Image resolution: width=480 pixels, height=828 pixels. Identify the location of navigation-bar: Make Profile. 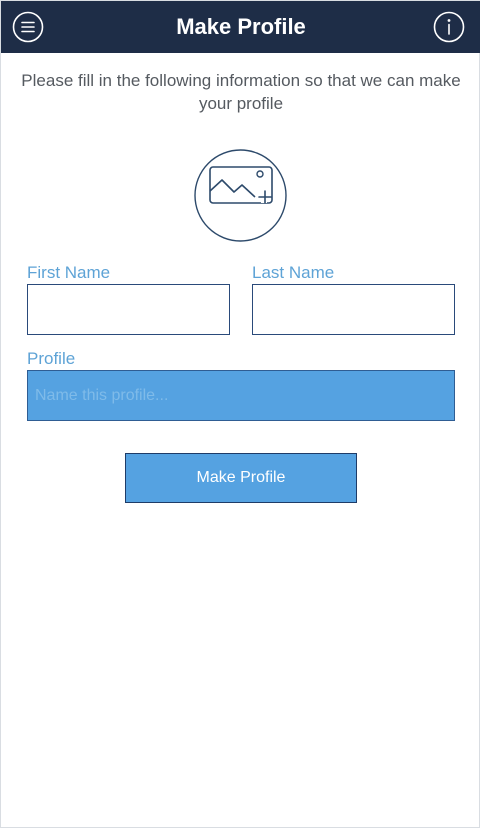
(240, 27).